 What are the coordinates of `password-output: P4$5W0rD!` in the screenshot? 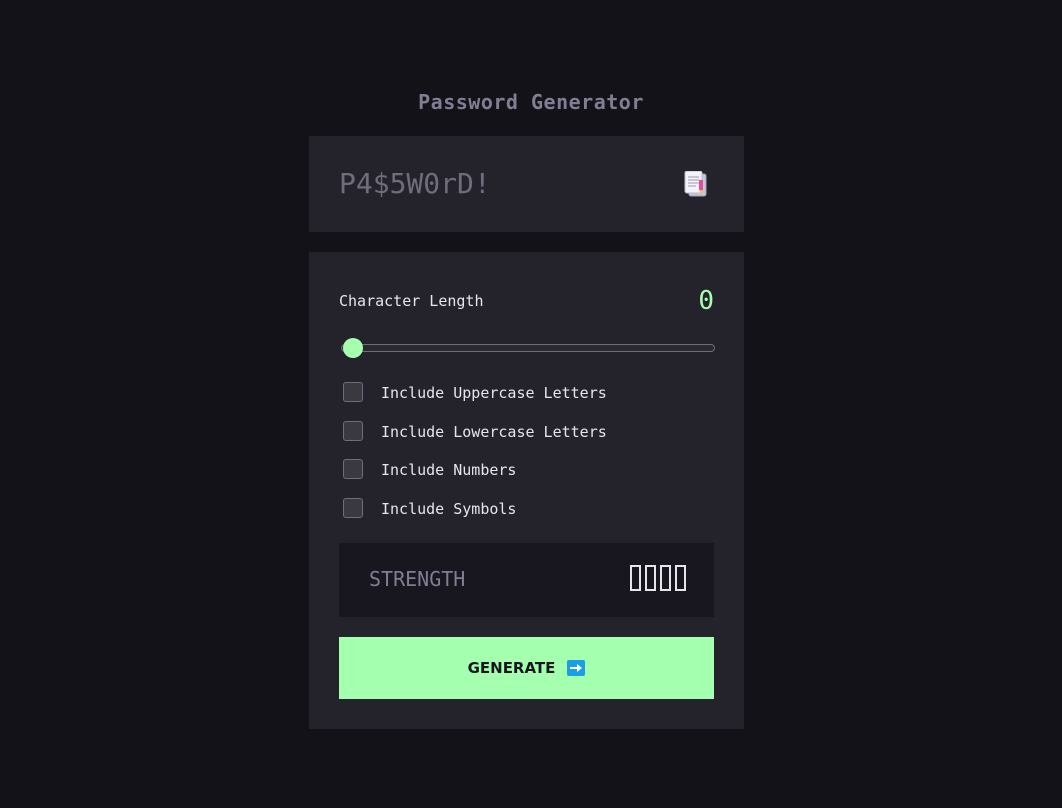 It's located at (415, 183).